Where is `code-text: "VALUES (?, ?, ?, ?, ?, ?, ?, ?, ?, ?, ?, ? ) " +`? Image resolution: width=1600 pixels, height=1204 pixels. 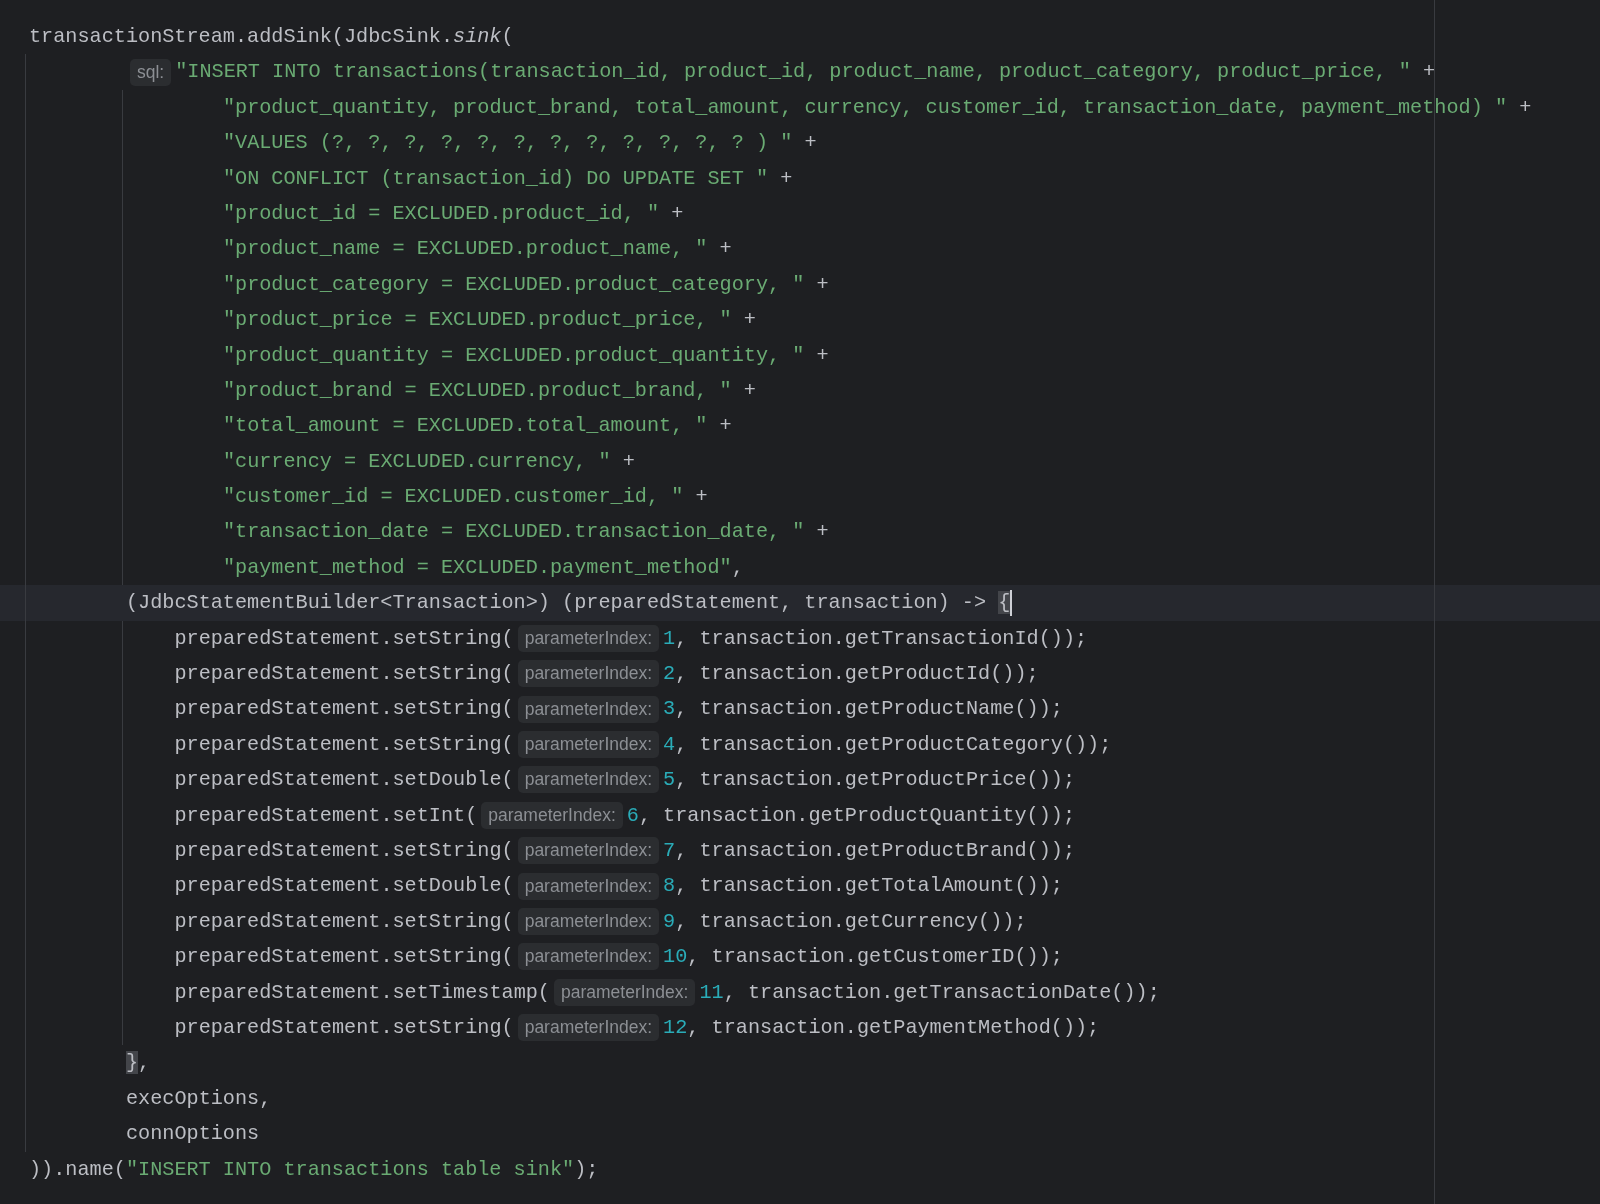 code-text: "VALUES (?, ?, ?, ?, ?, ?, ?, ?, ?, ?, ?, ? ) " + is located at coordinates (519, 143).